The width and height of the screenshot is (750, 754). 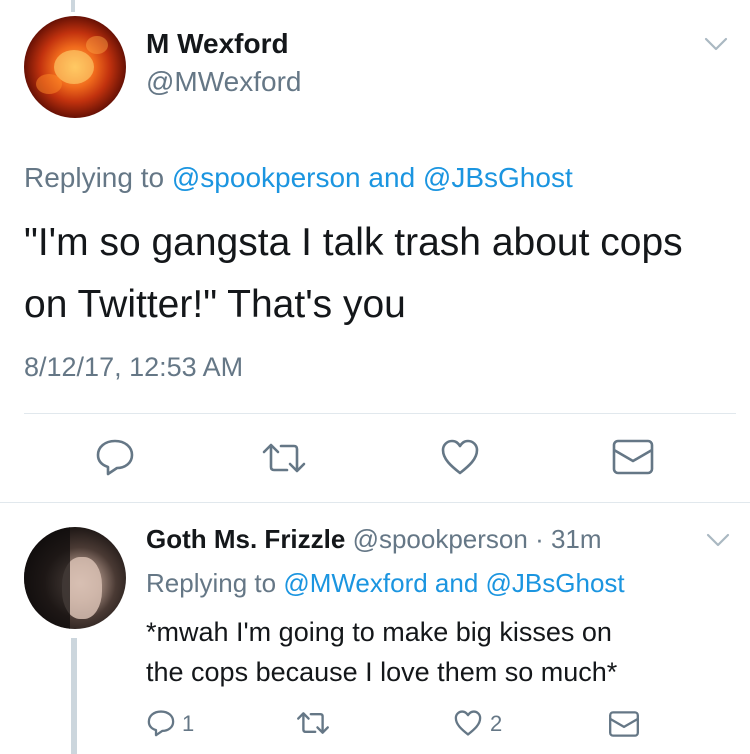 I want to click on user-handle: @spookperson, so click(x=440, y=539).